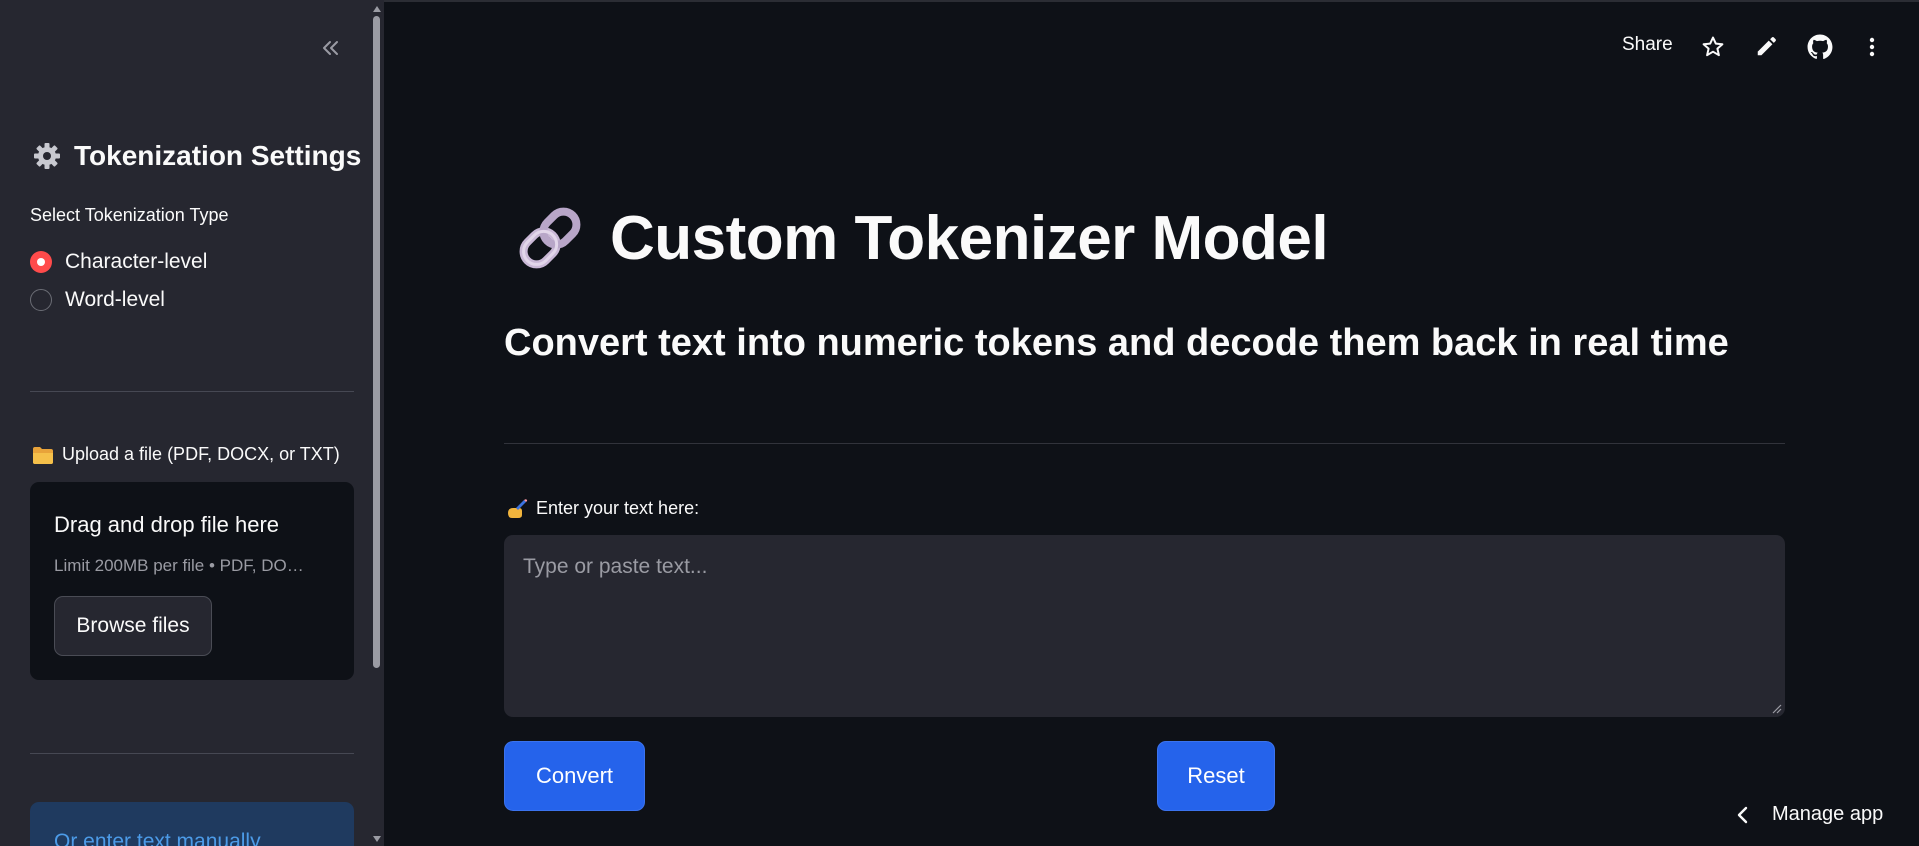 The height and width of the screenshot is (846, 1919). Describe the element at coordinates (1828, 814) in the screenshot. I see `manage-app-label: Manage app` at that location.